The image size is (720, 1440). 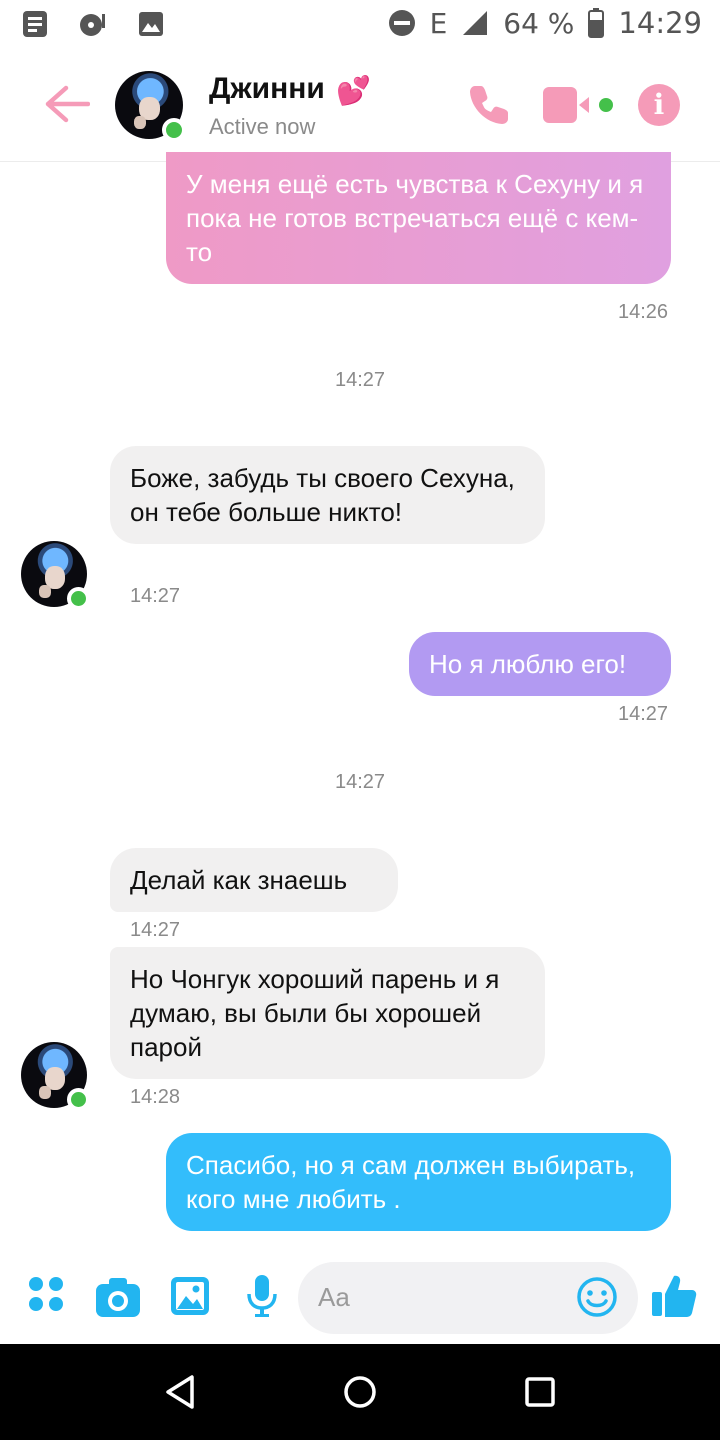 I want to click on music-disc-icon, so click(x=92, y=25).